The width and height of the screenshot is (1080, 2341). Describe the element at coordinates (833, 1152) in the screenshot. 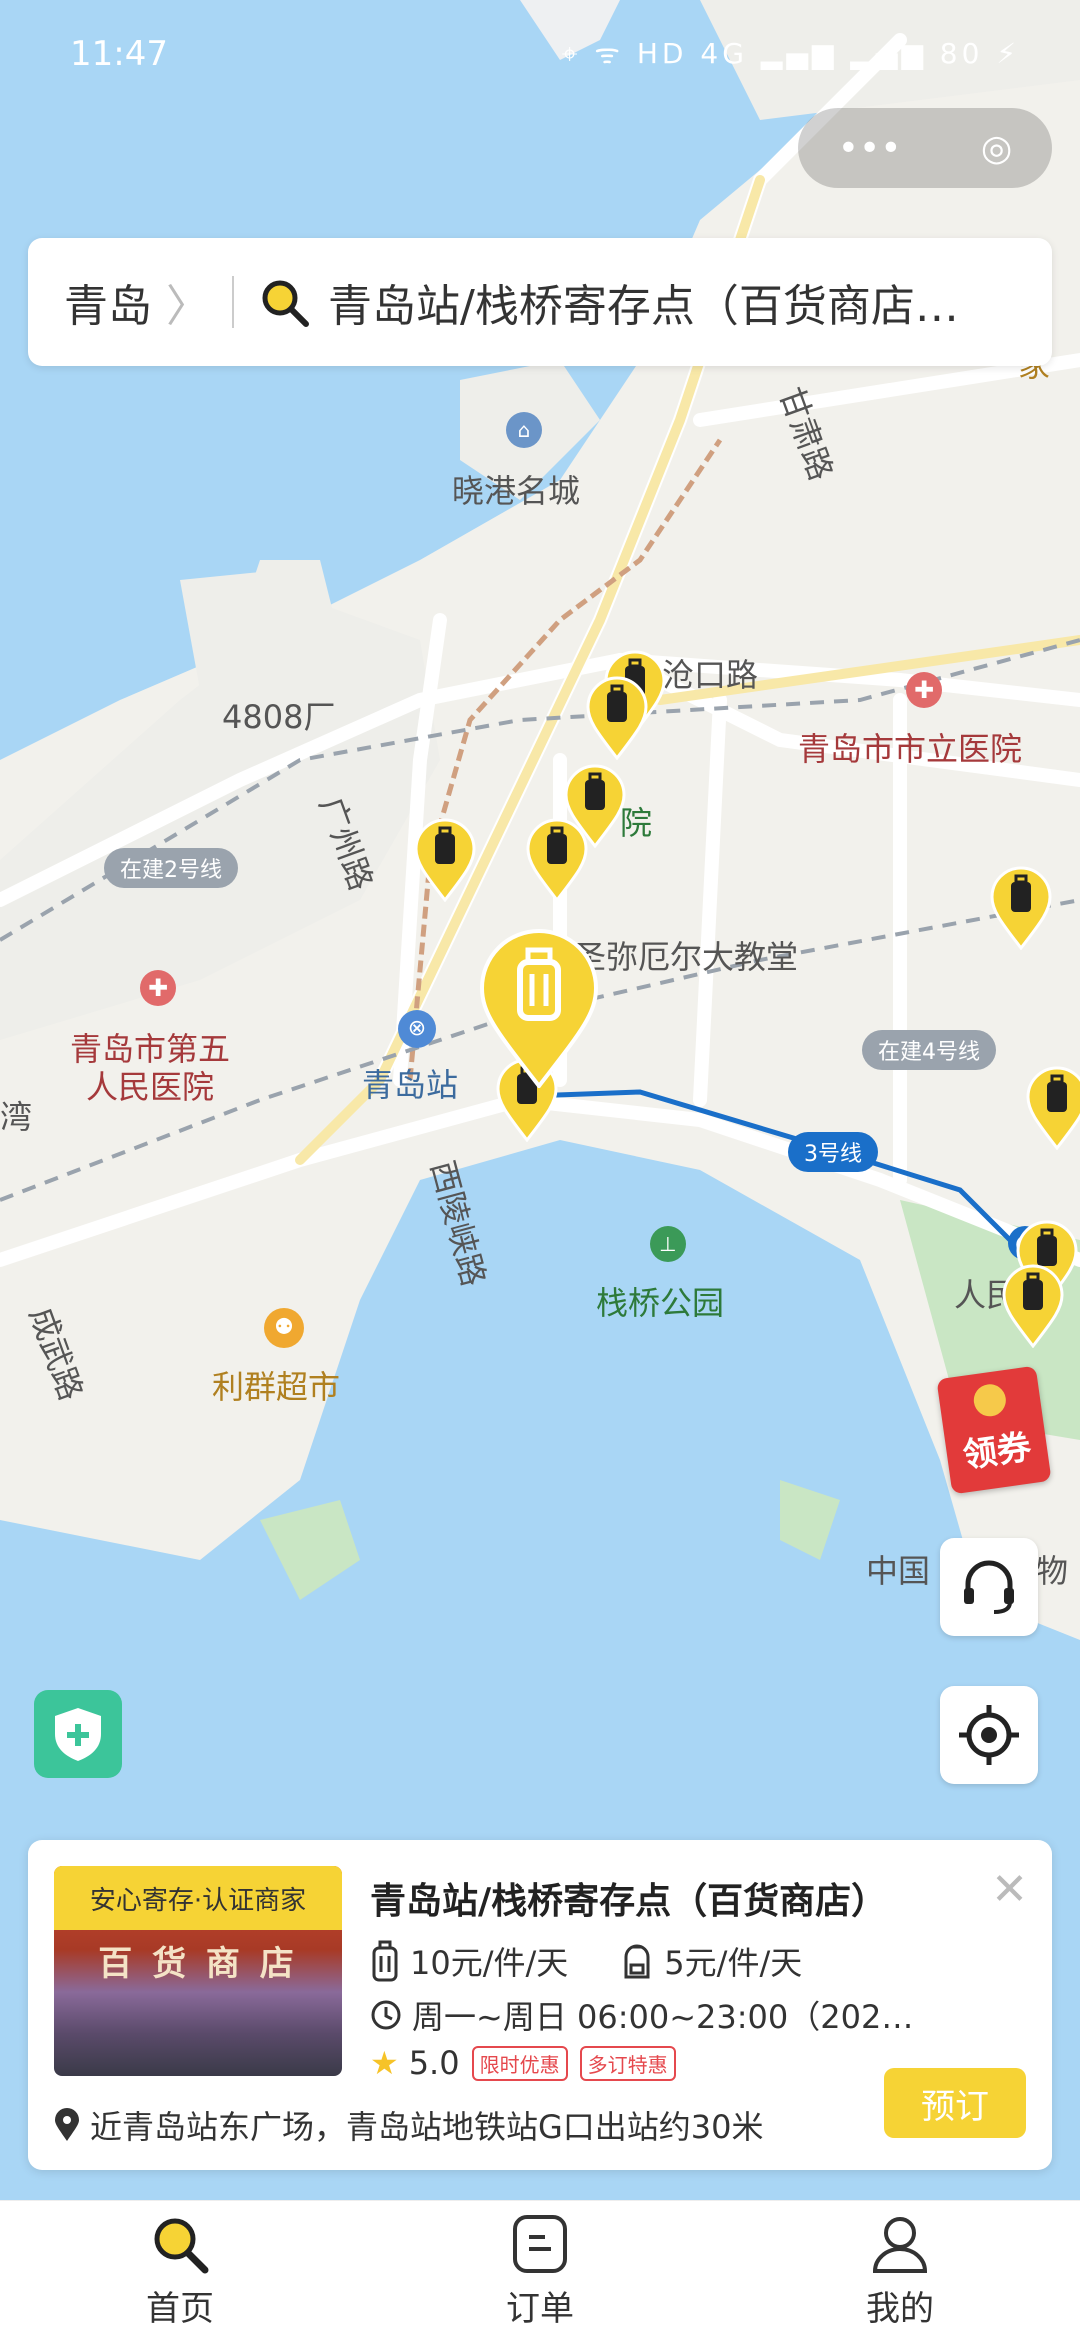

I see `metro-line-3-badge: 3号线` at that location.